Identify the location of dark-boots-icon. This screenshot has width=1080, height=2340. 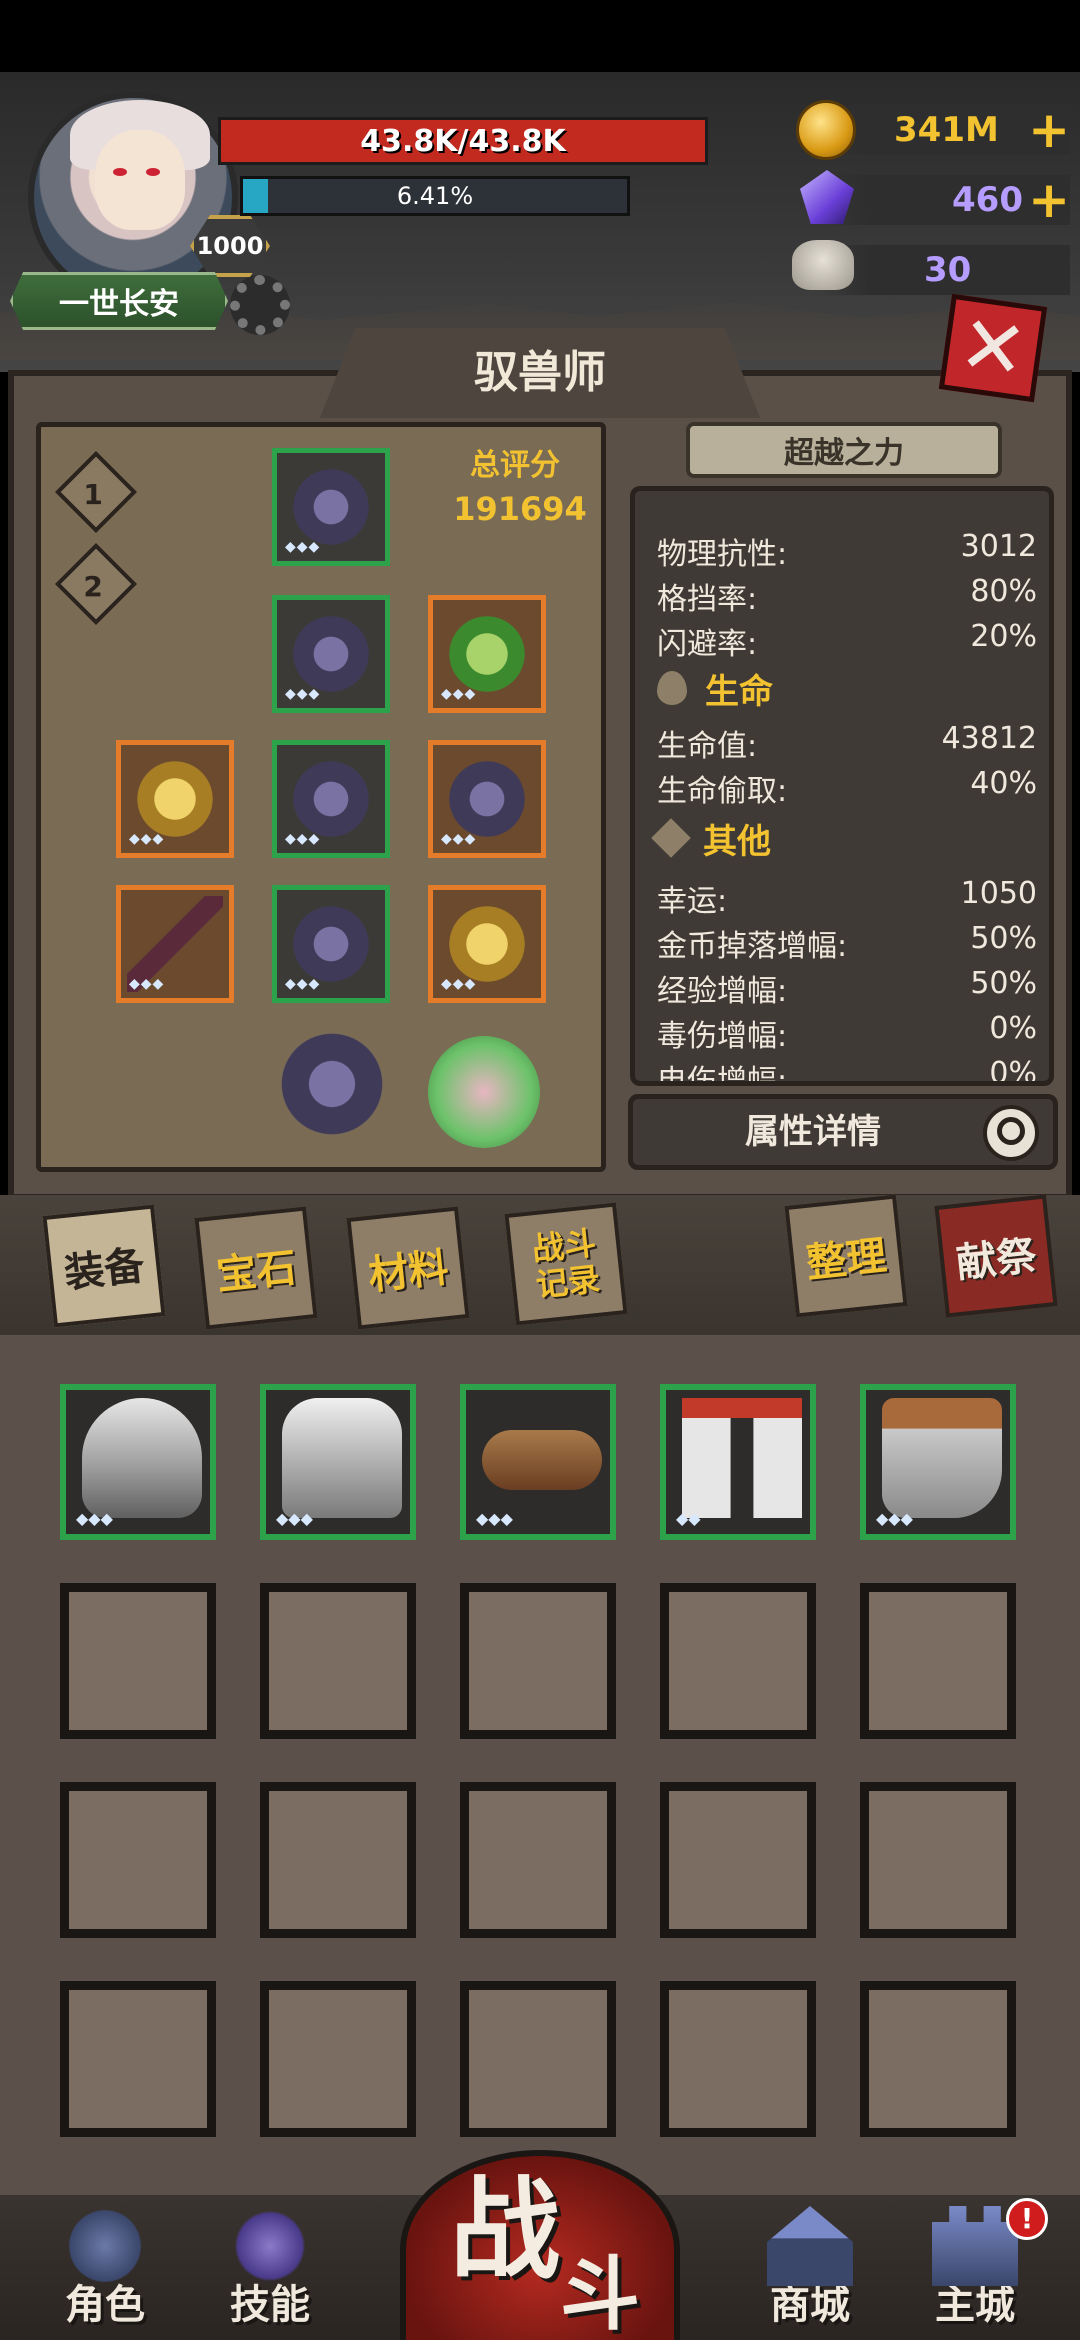
(332, 1084).